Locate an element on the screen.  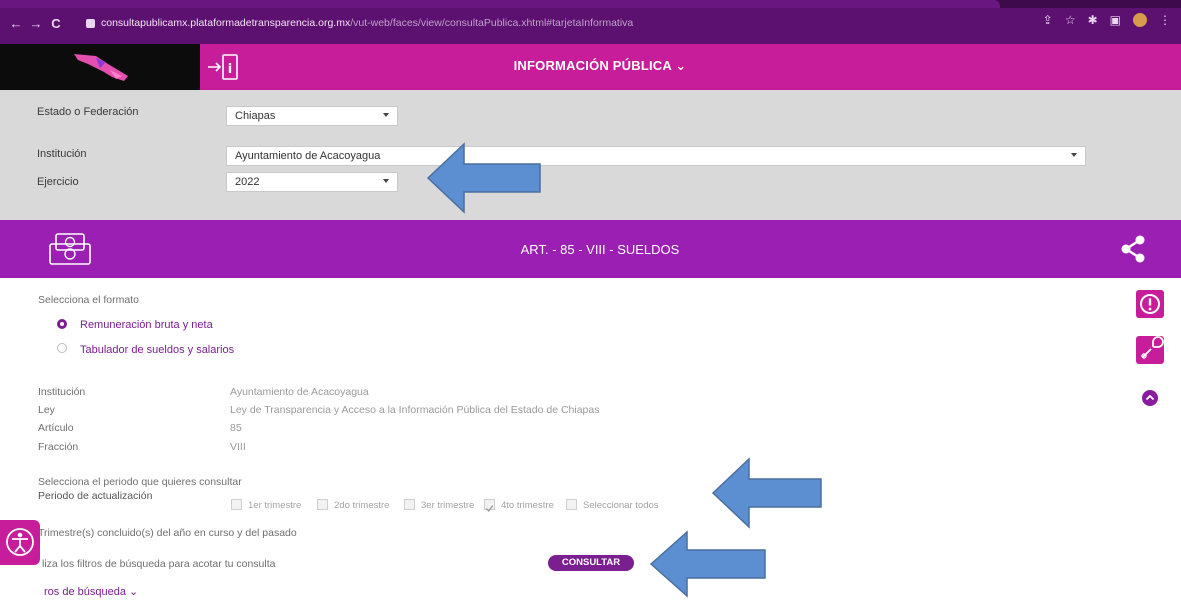
detail-institucion-value: Ayuntamiento de Acacoyagua is located at coordinates (299, 392).